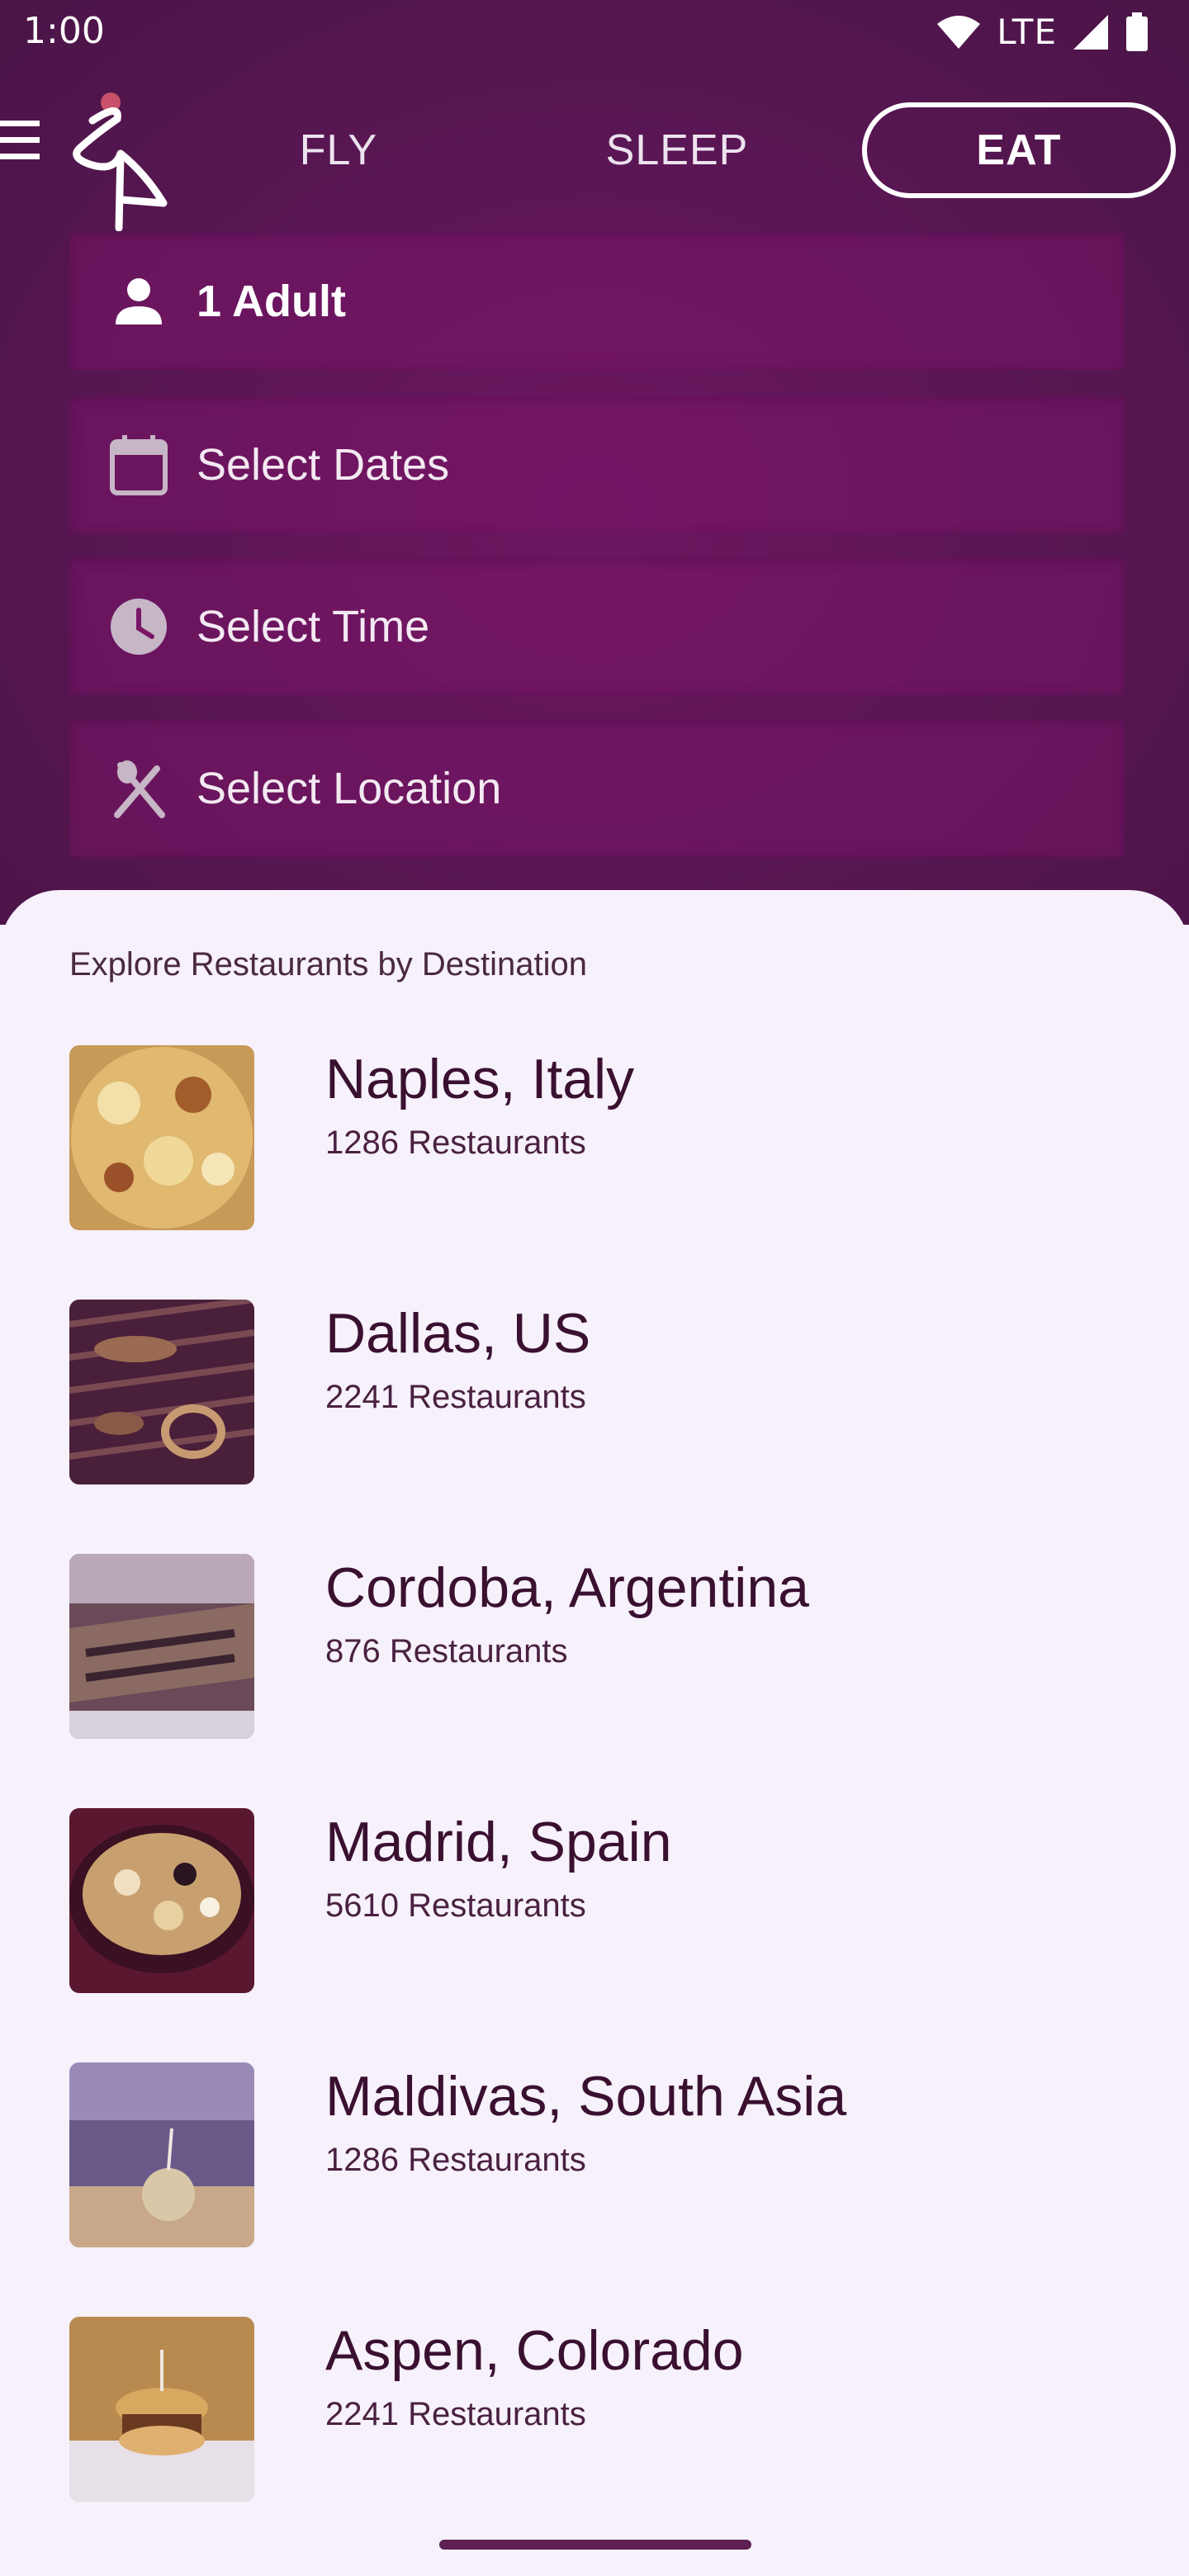 This screenshot has height=2576, width=1189. Describe the element at coordinates (21, 140) in the screenshot. I see `menu-icon` at that location.